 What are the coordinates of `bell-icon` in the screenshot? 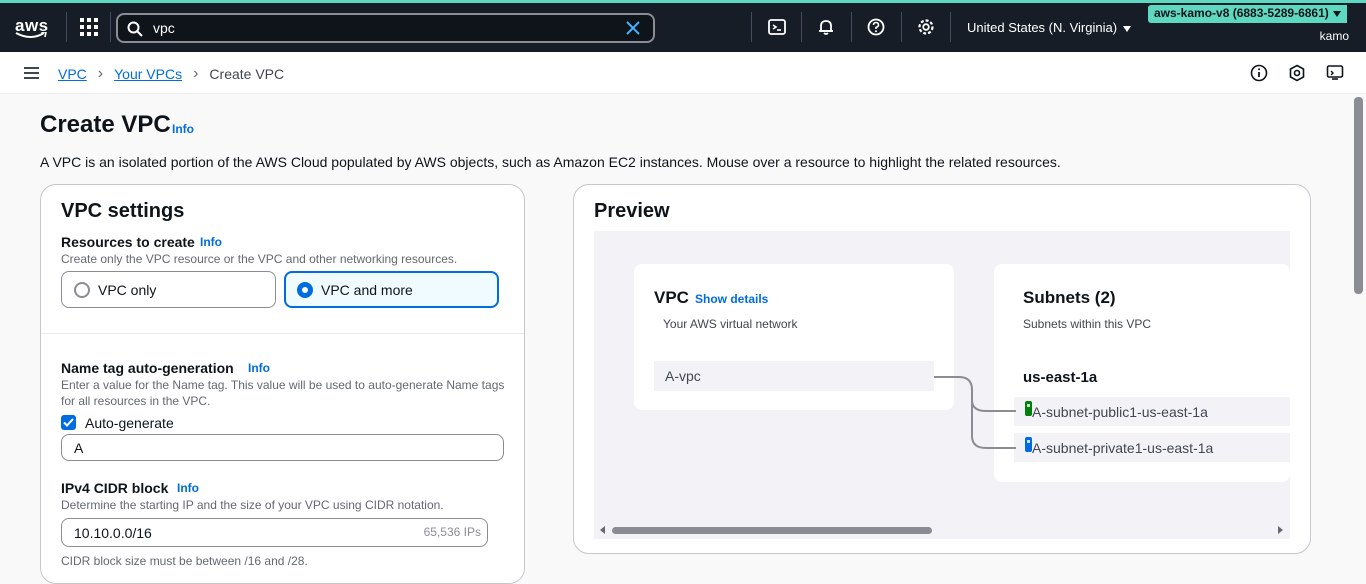 It's located at (826, 27).